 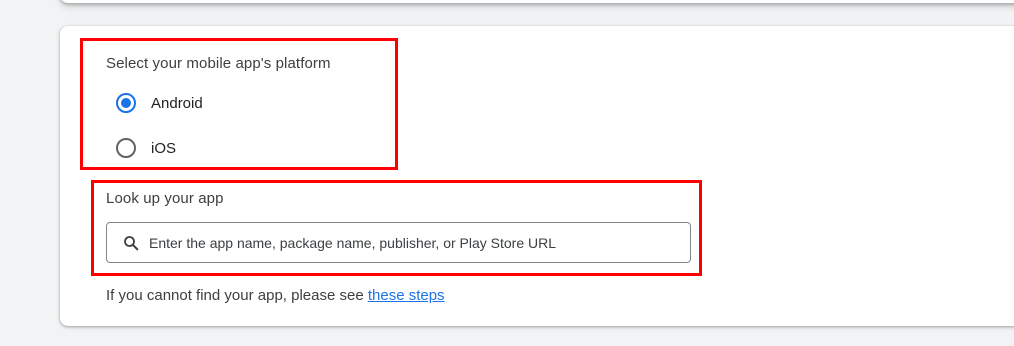 I want to click on ios-radio-button, so click(x=126, y=148).